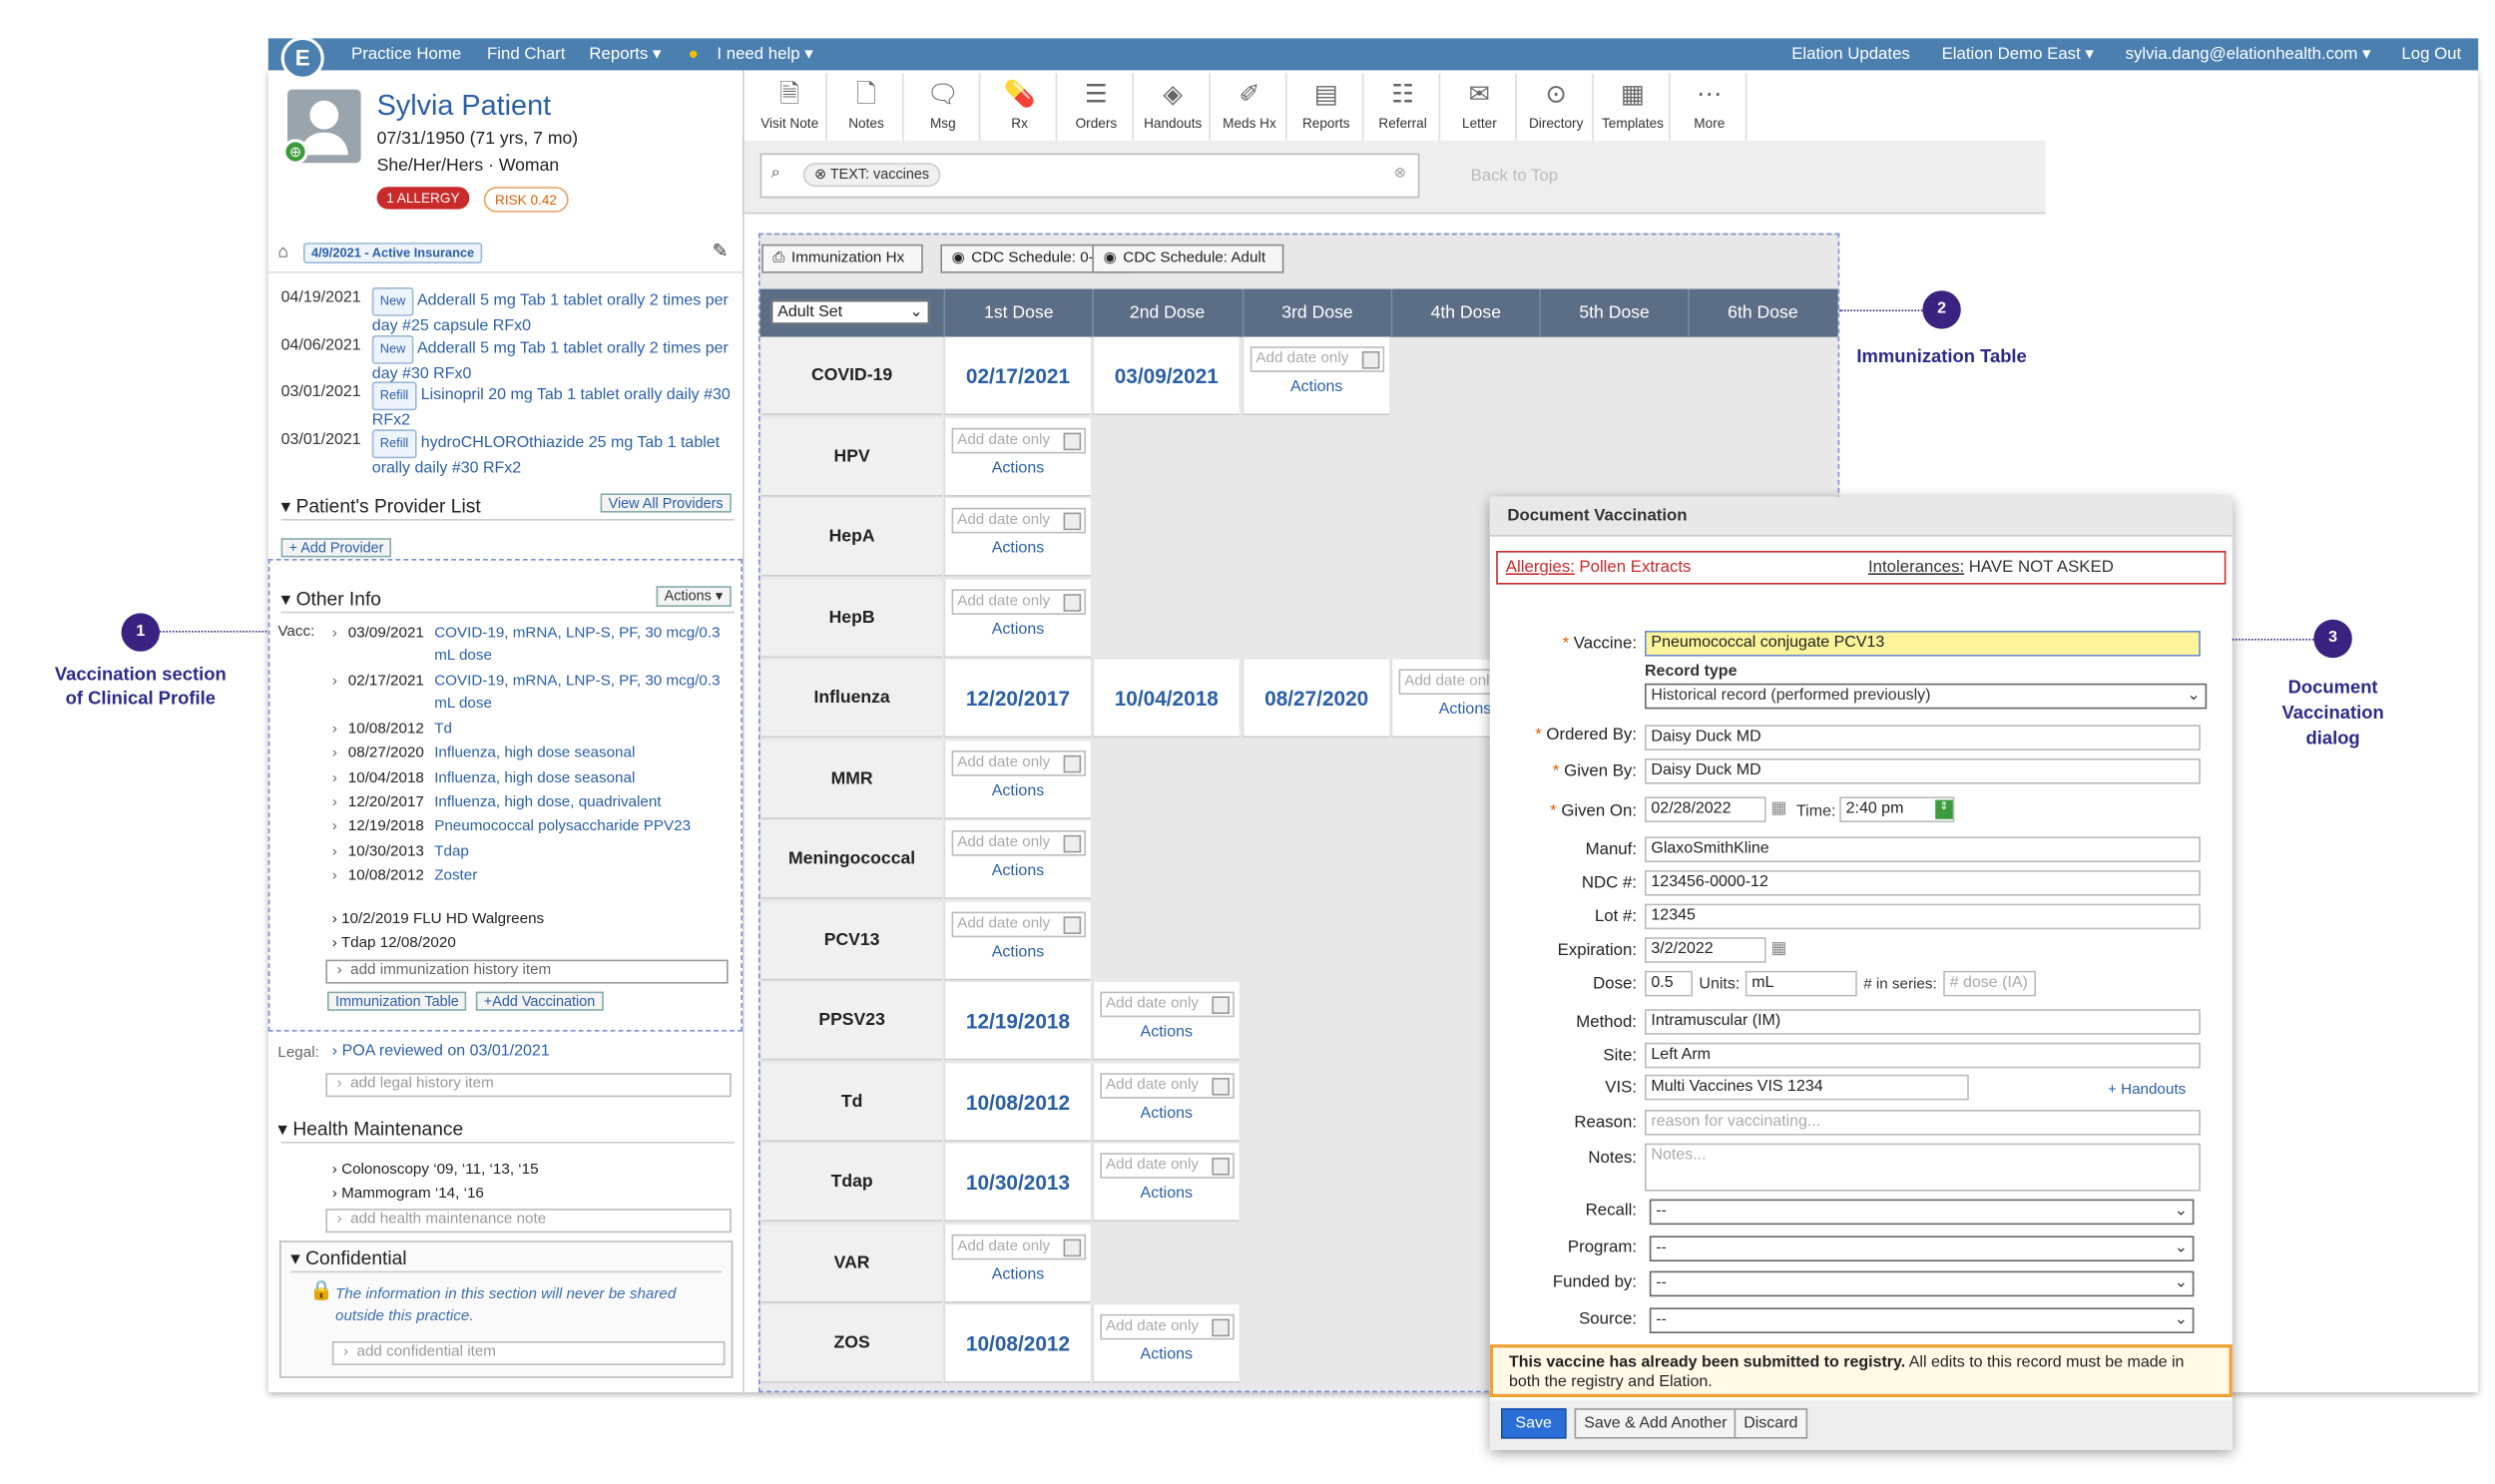  What do you see at coordinates (539, 1001) in the screenshot?
I see `add-vaccination-button: +Add Vaccination` at bounding box center [539, 1001].